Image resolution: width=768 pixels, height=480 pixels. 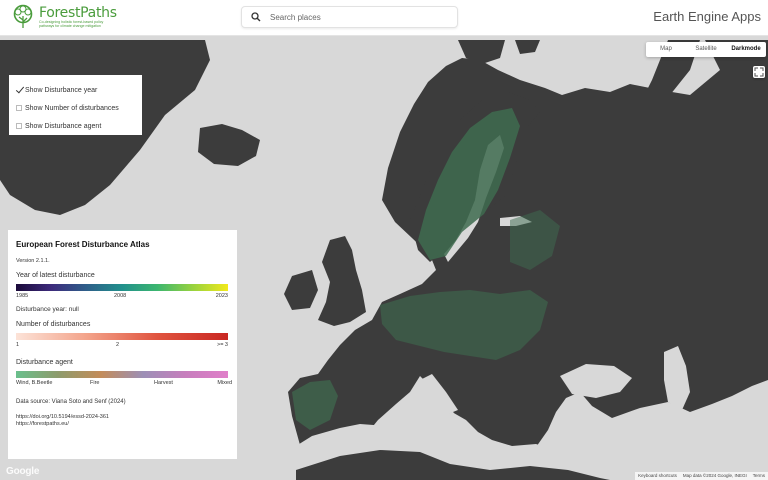 What do you see at coordinates (78, 13) in the screenshot?
I see `logo-name: ForestPaths` at bounding box center [78, 13].